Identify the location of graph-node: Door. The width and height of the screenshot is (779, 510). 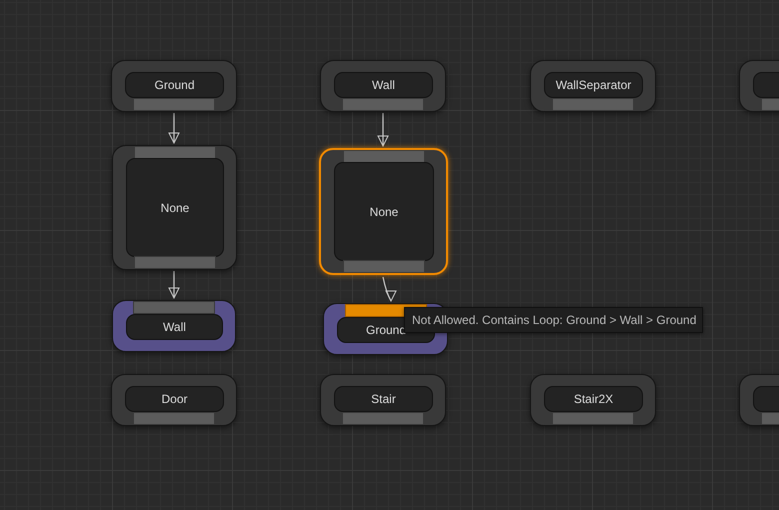
(174, 400).